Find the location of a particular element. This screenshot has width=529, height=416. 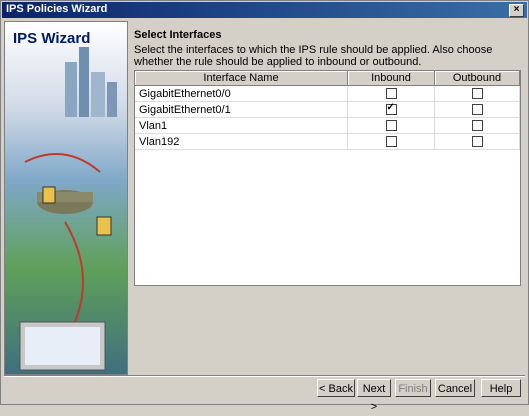

button-bar-separator is located at coordinates (264, 376).